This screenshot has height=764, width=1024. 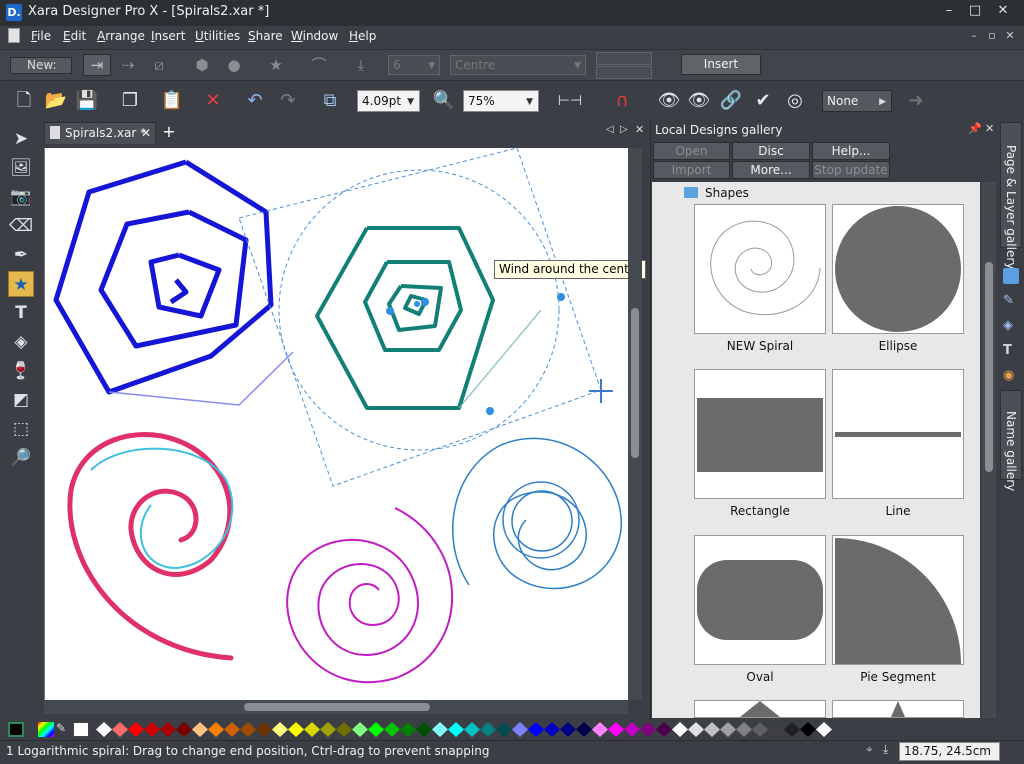 What do you see at coordinates (87, 101) in the screenshot?
I see `save-icon: 💾` at bounding box center [87, 101].